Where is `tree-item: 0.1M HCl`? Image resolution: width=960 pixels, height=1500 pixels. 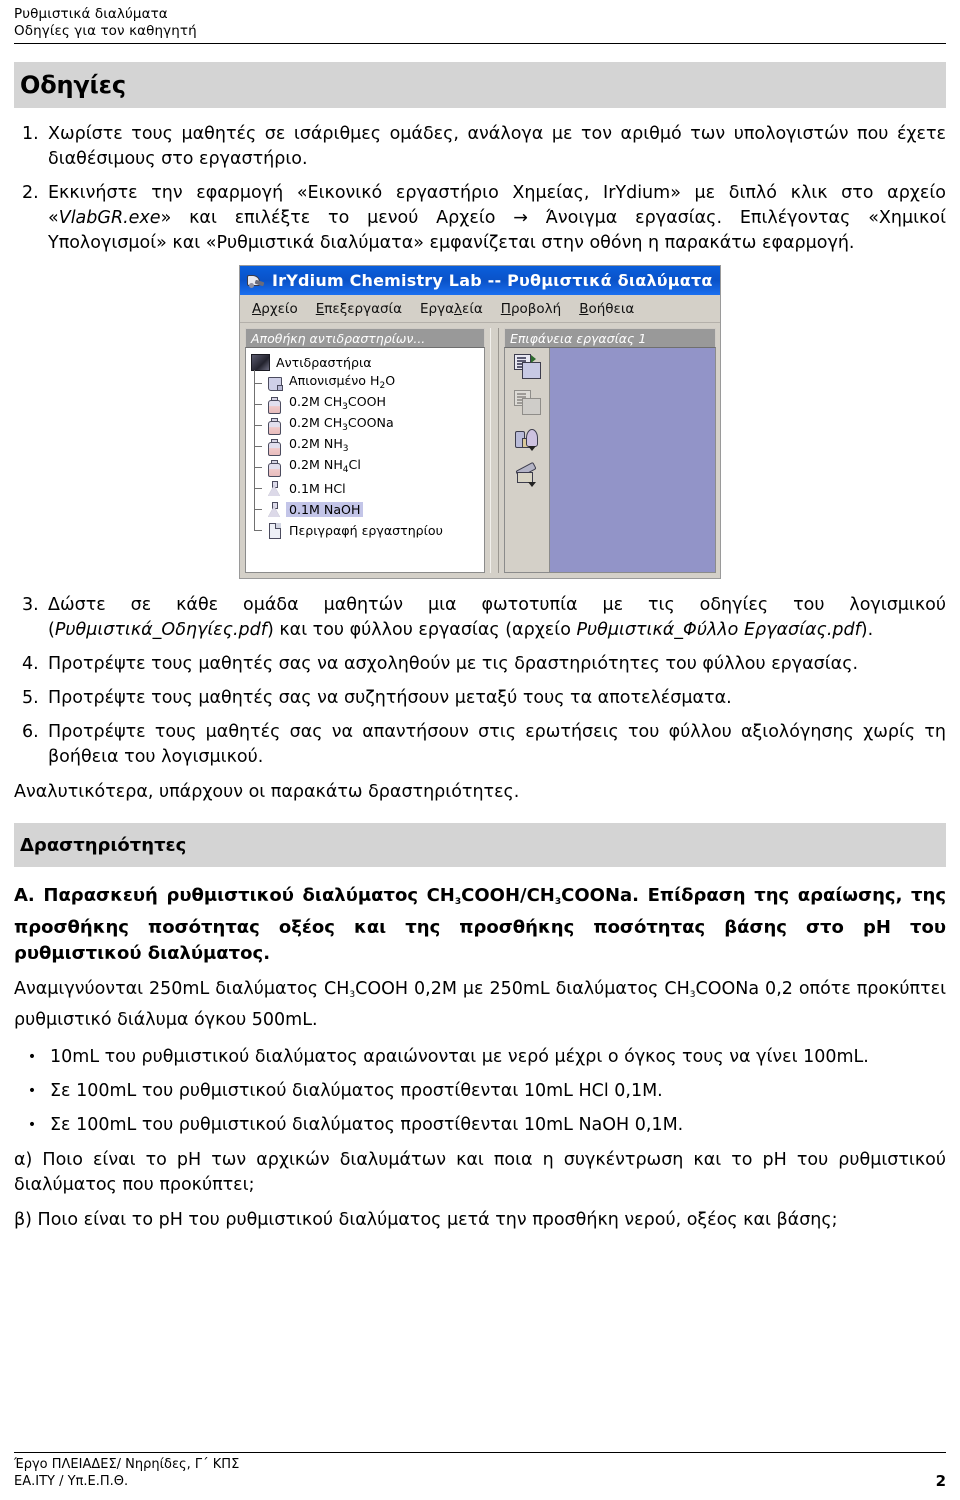 tree-item: 0.1M HCl is located at coordinates (367, 487).